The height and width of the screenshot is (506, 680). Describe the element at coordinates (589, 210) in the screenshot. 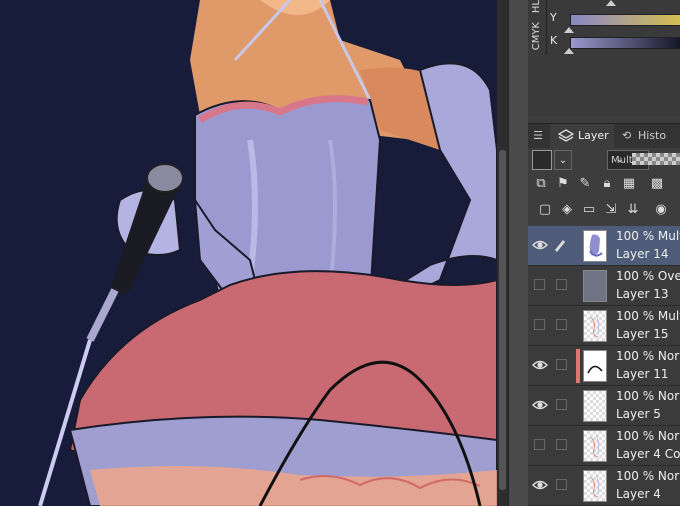

I see `new-folder-icon: ▭` at that location.